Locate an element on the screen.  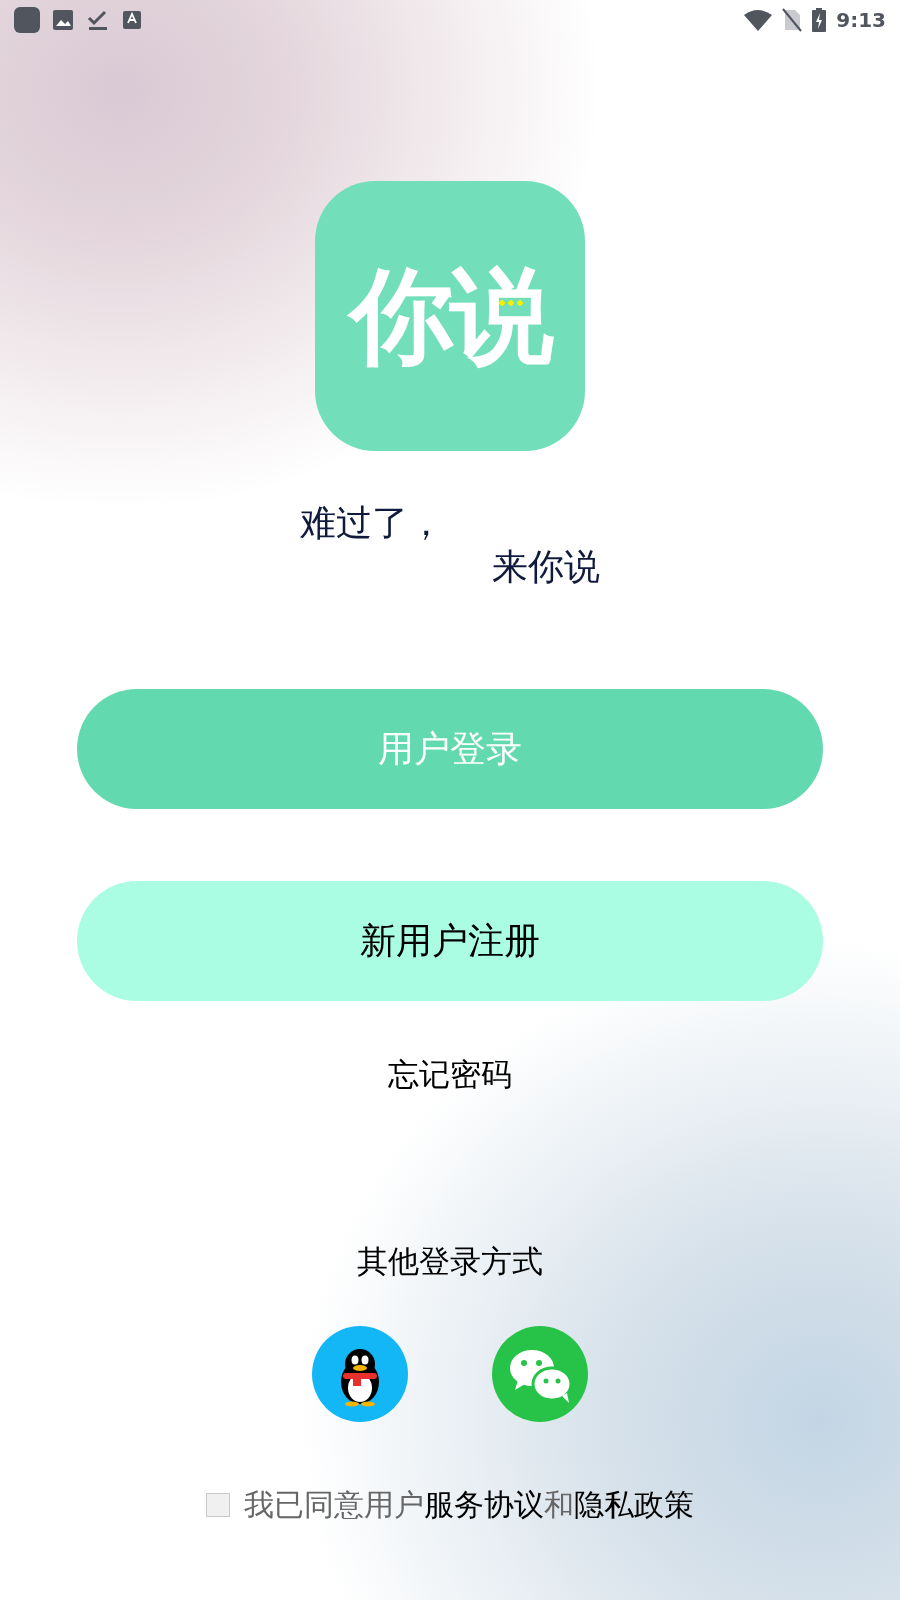
chat-bubbles-login-icon is located at coordinates (540, 1374).